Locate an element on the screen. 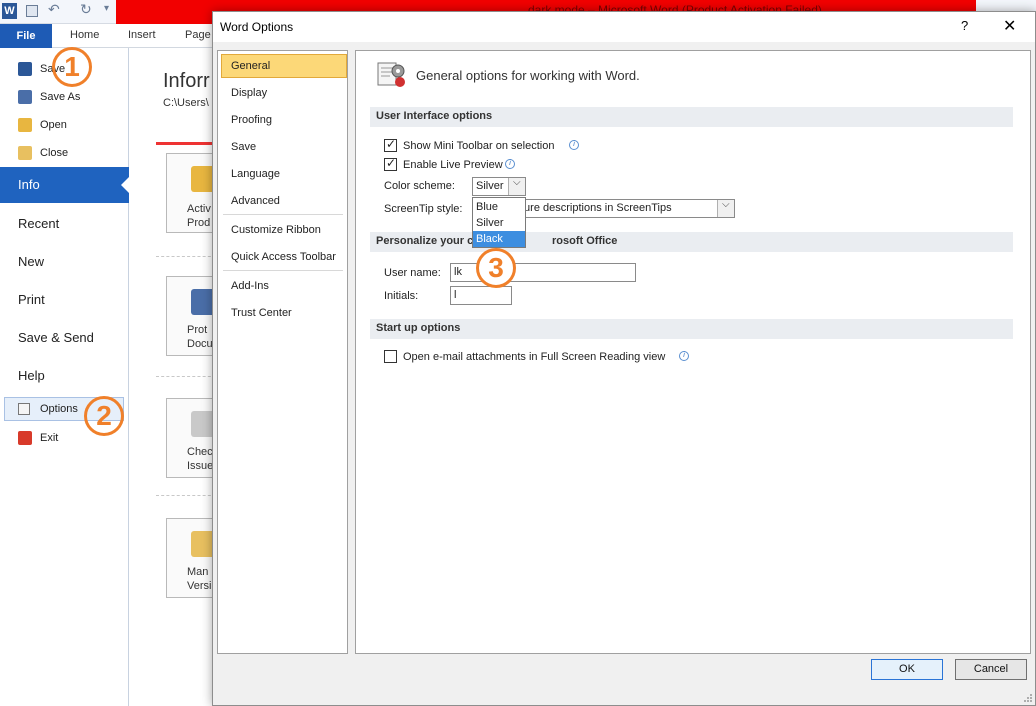  backstage-info: Info is located at coordinates (64, 185).